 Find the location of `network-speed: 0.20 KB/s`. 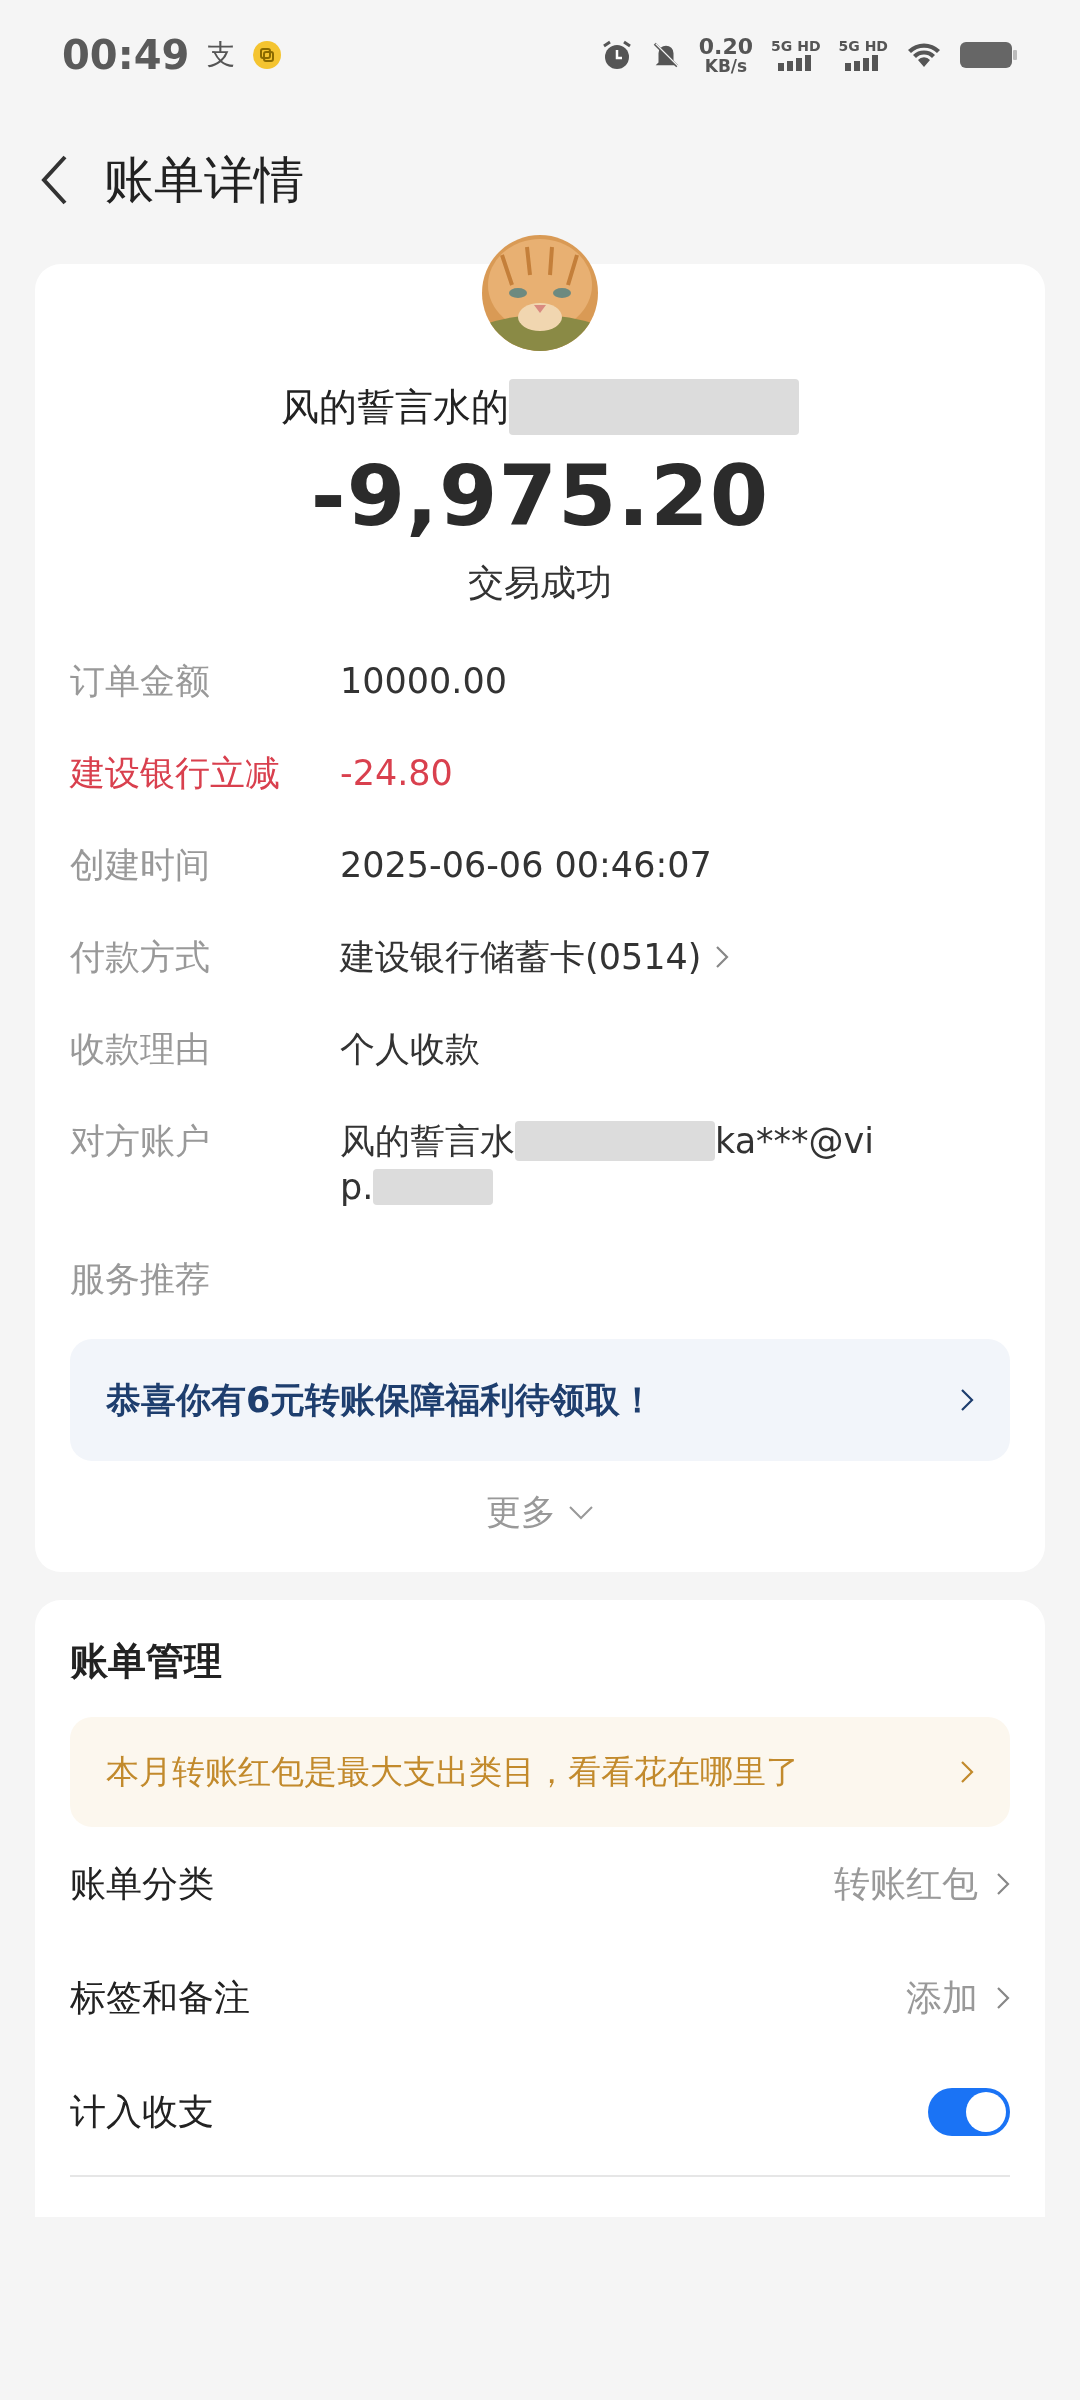

network-speed: 0.20 KB/s is located at coordinates (726, 55).